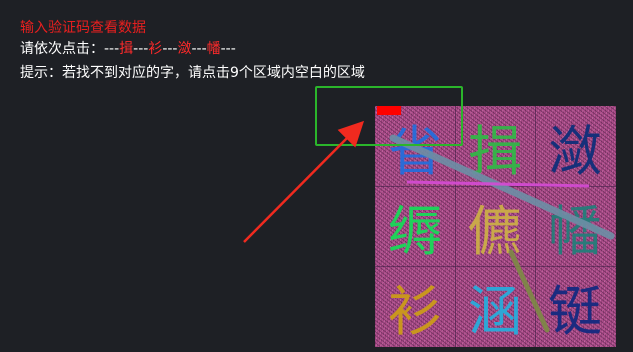 The height and width of the screenshot is (352, 633). I want to click on pointer-arrow-icon, so click(304, 181).